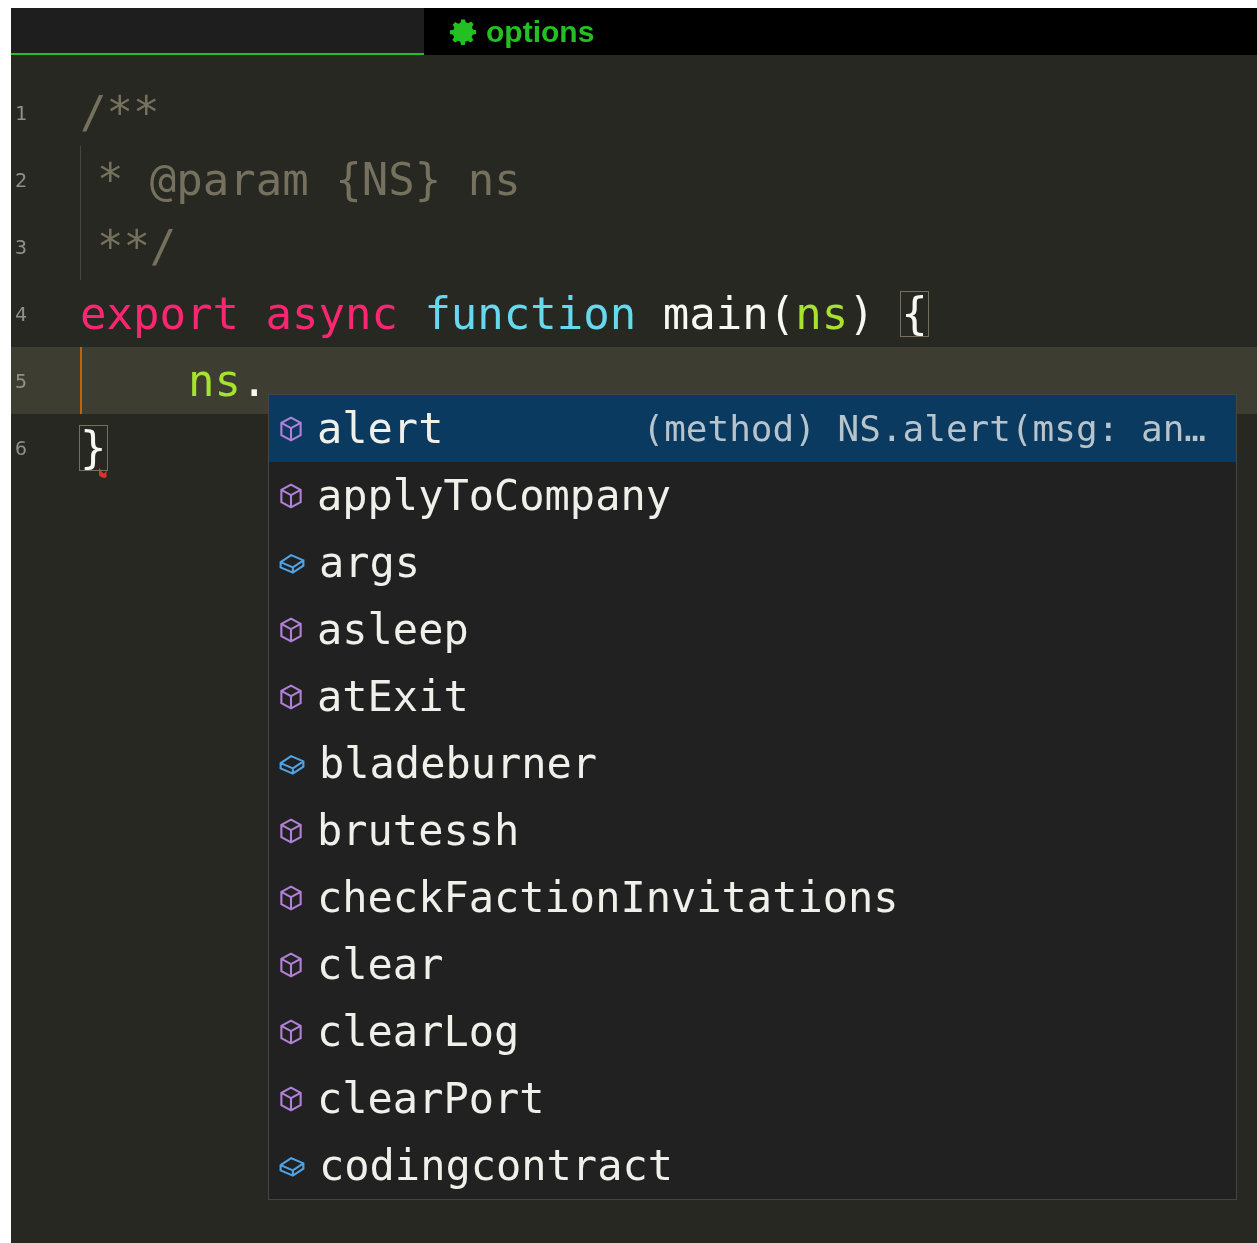  I want to click on suggestion-label: atExit, so click(393, 697).